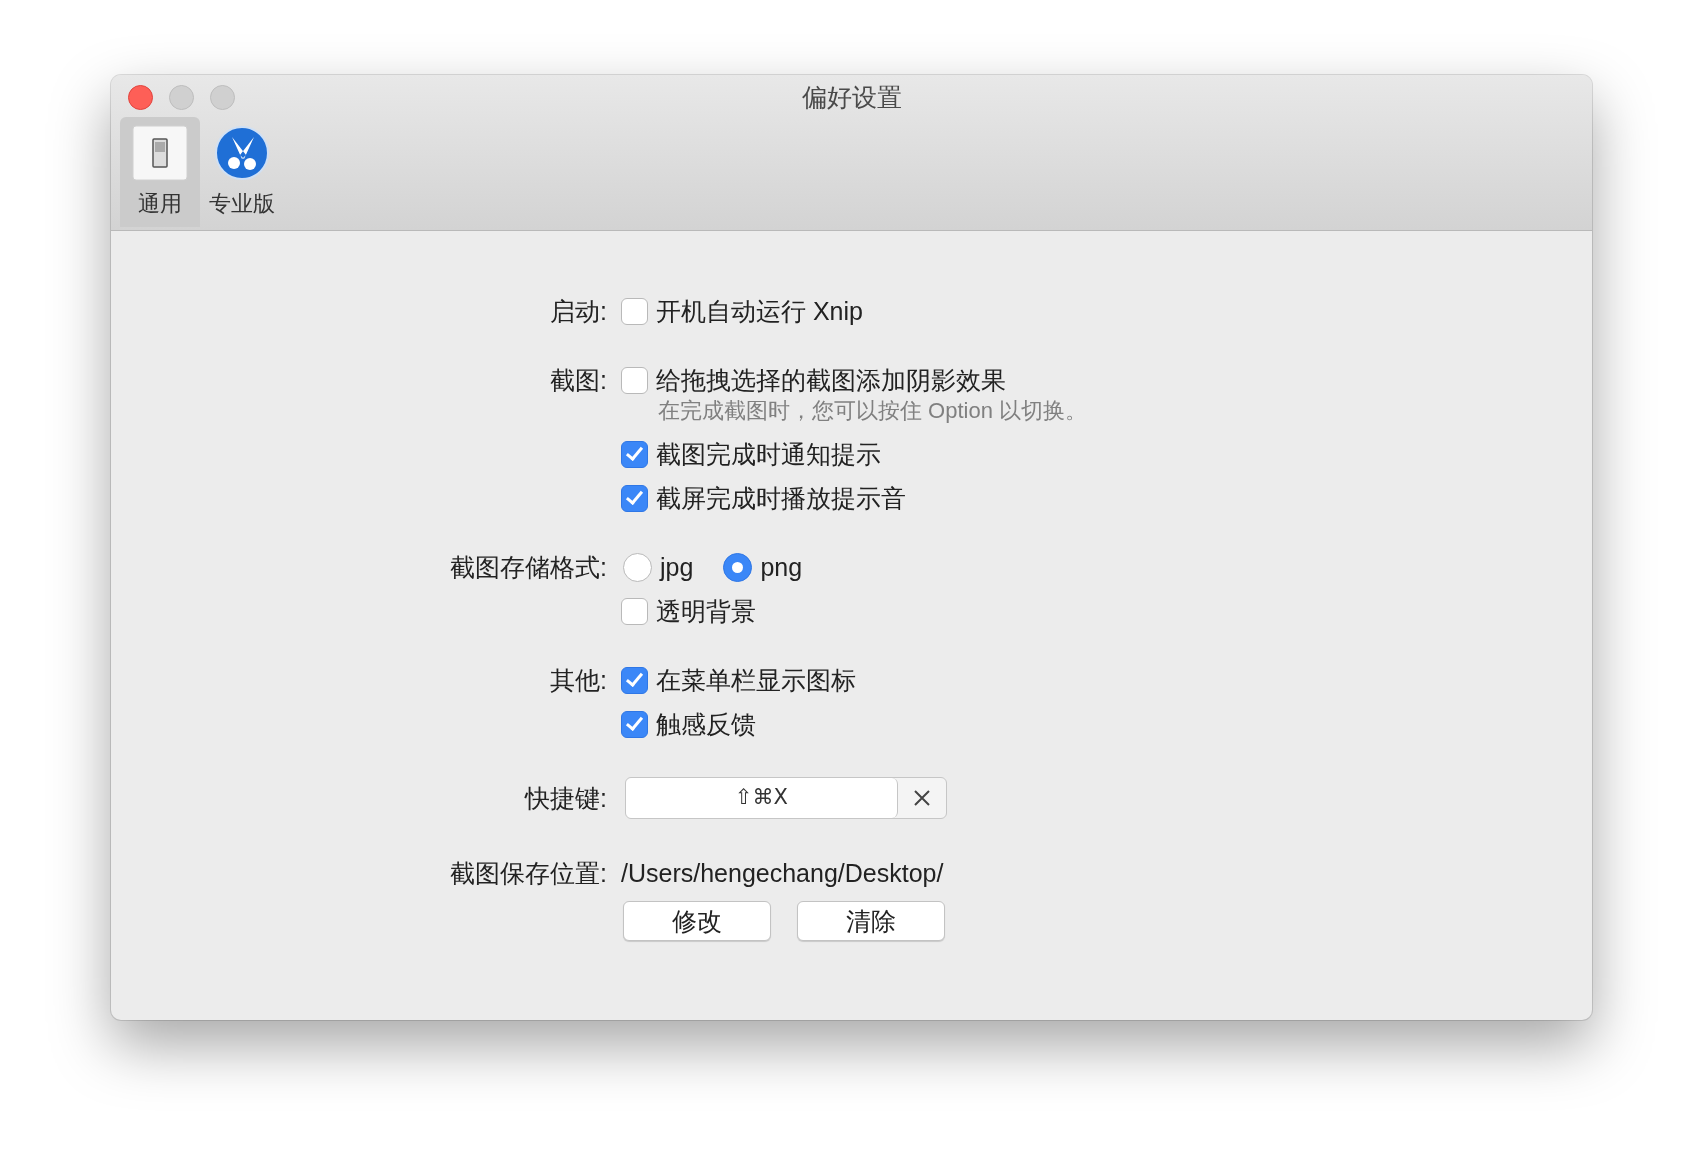 This screenshot has height=1168, width=1704. Describe the element at coordinates (528, 567) in the screenshot. I see `field-label: 截图存储格式:` at that location.